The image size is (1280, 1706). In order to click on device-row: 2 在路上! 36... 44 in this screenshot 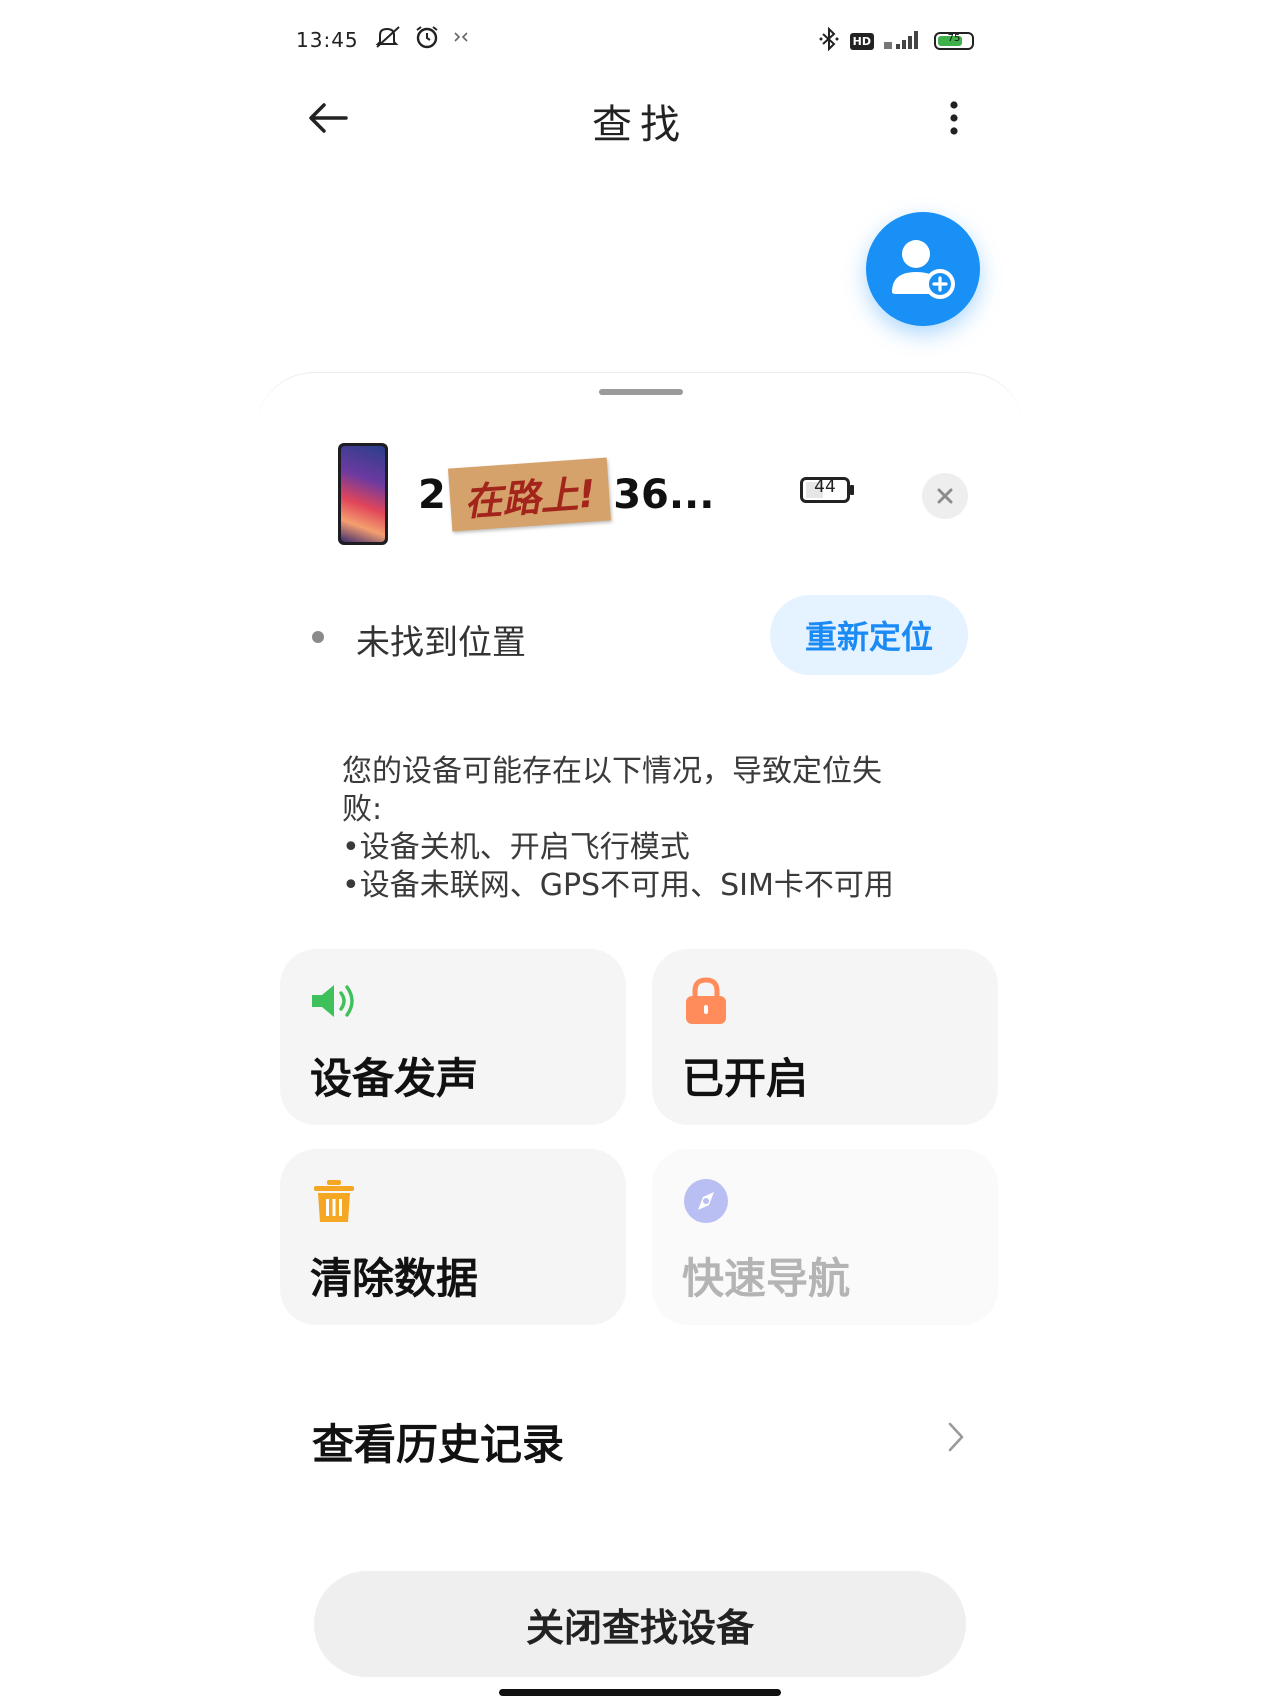, I will do `click(648, 495)`.